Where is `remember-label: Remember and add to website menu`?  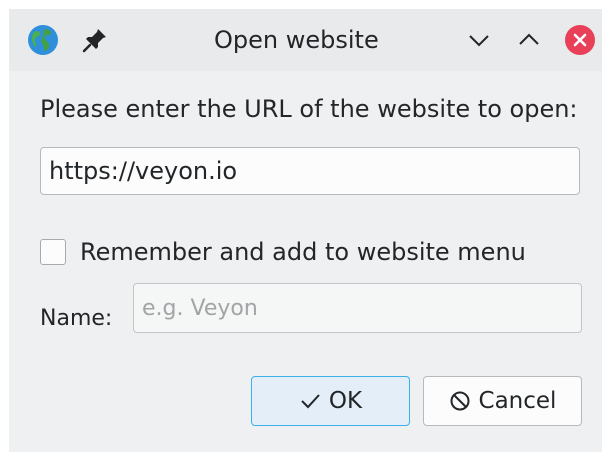
remember-label: Remember and add to website menu is located at coordinates (303, 252).